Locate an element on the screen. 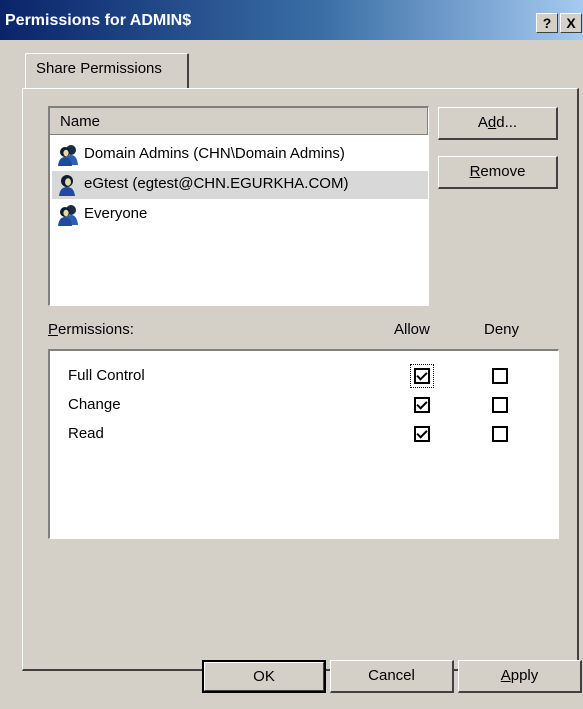 The image size is (583, 709). permissions-label-accel: P is located at coordinates (53, 329).